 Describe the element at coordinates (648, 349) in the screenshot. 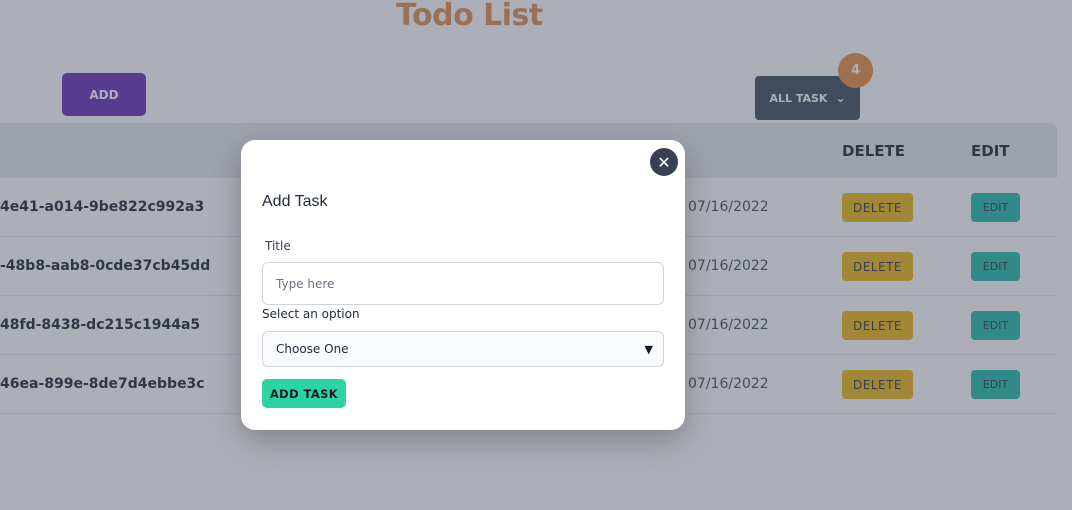

I see `chevron-down-icon: ▼` at that location.